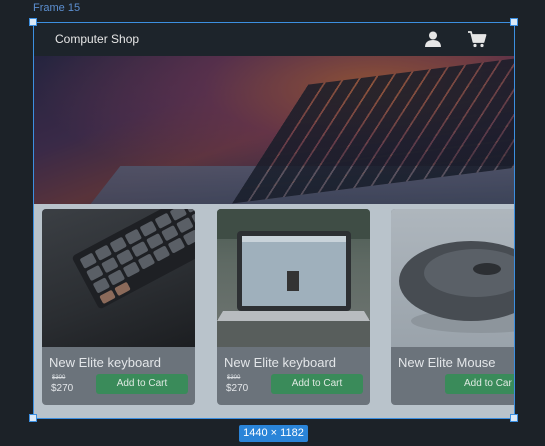 The height and width of the screenshot is (446, 545). I want to click on resize-handle-bottom-right, so click(514, 418).